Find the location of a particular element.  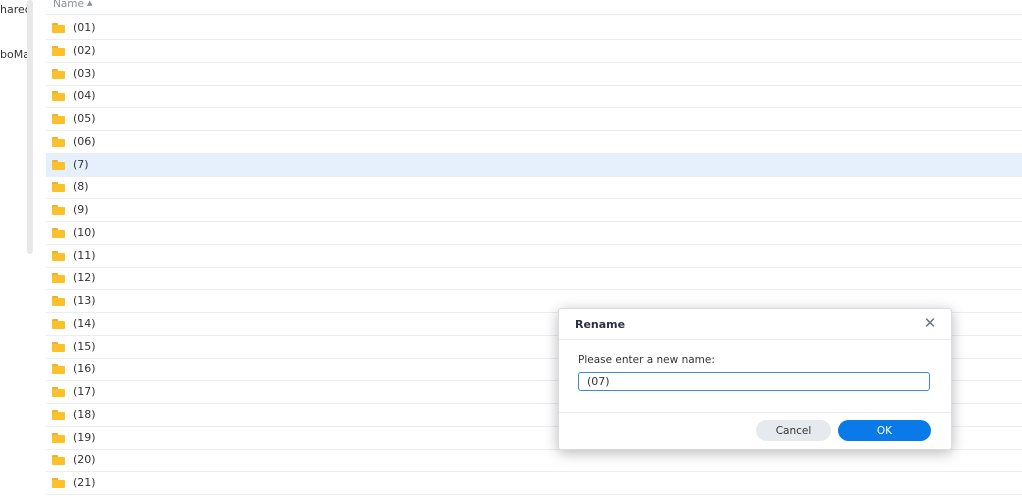

folder-name: (18) is located at coordinates (84, 414).